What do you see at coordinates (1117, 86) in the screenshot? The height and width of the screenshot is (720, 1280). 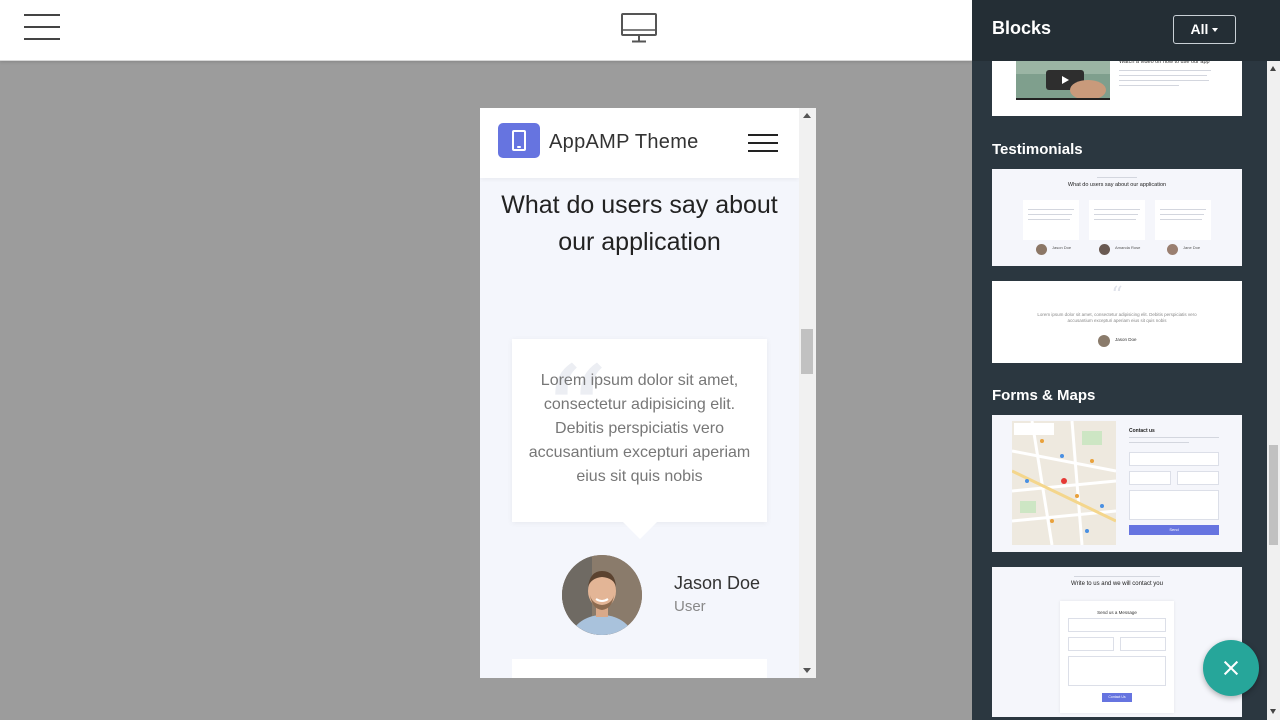 I see `block-thumb-video: Watch a video on how to use our app` at bounding box center [1117, 86].